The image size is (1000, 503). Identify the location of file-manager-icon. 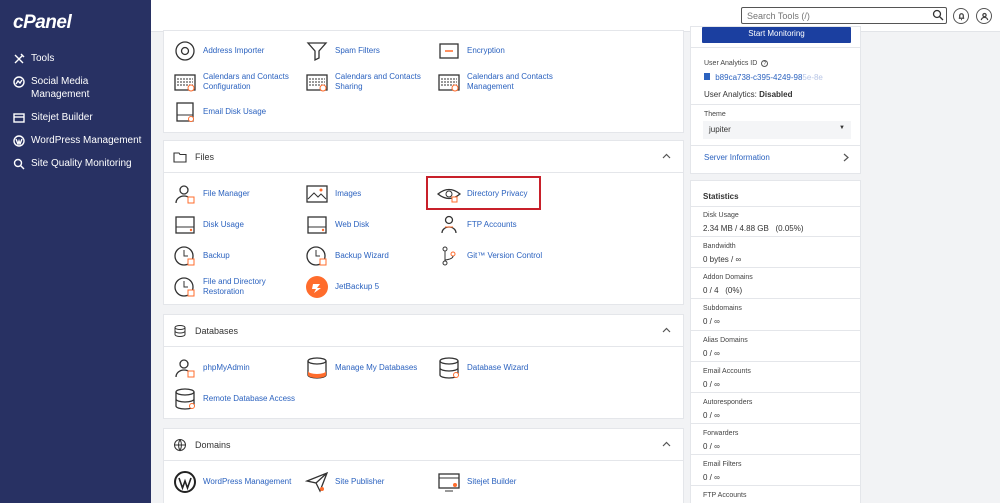
(185, 194).